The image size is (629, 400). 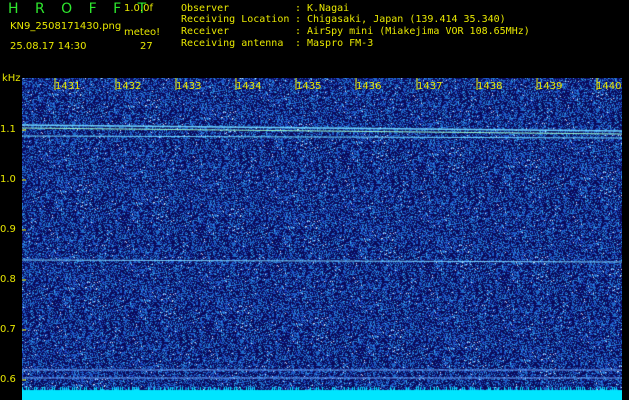 I want to click on receiver-sep: :, so click(x=298, y=31).